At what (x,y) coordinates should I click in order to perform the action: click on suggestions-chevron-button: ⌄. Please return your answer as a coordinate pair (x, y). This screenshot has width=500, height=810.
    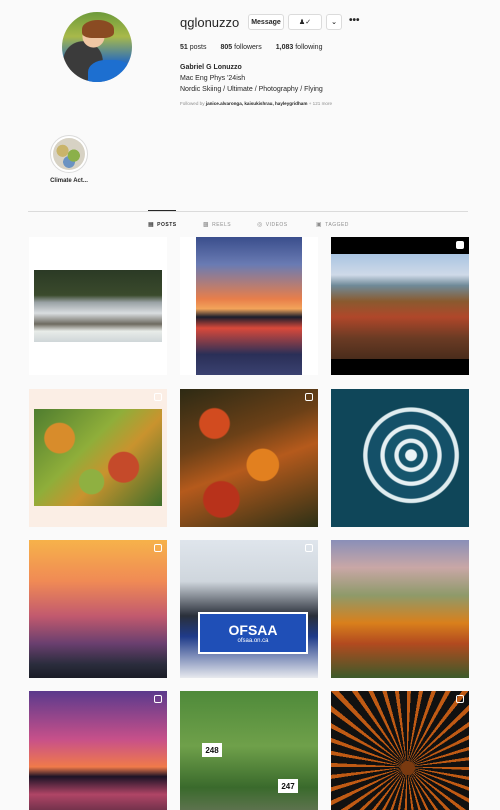
    Looking at the image, I should click on (334, 22).